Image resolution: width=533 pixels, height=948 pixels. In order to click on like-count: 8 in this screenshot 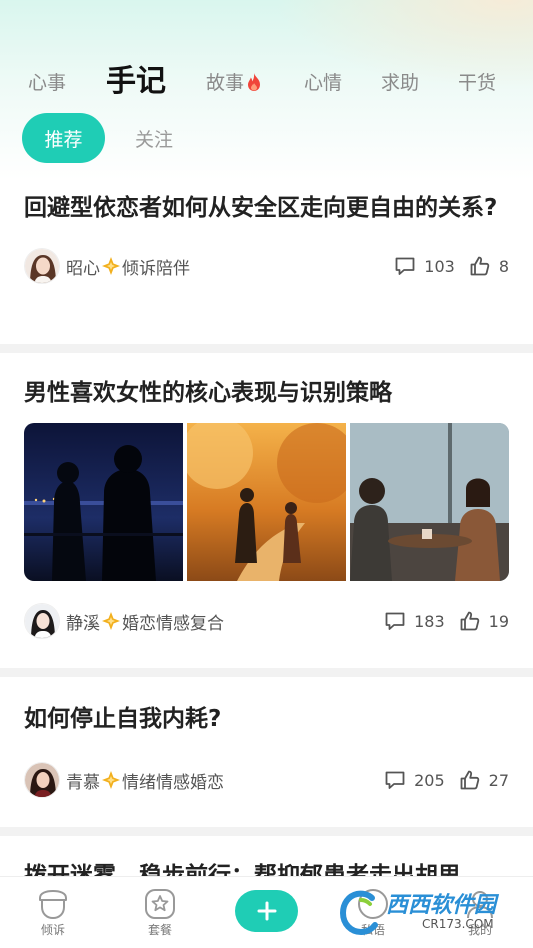, I will do `click(503, 266)`.